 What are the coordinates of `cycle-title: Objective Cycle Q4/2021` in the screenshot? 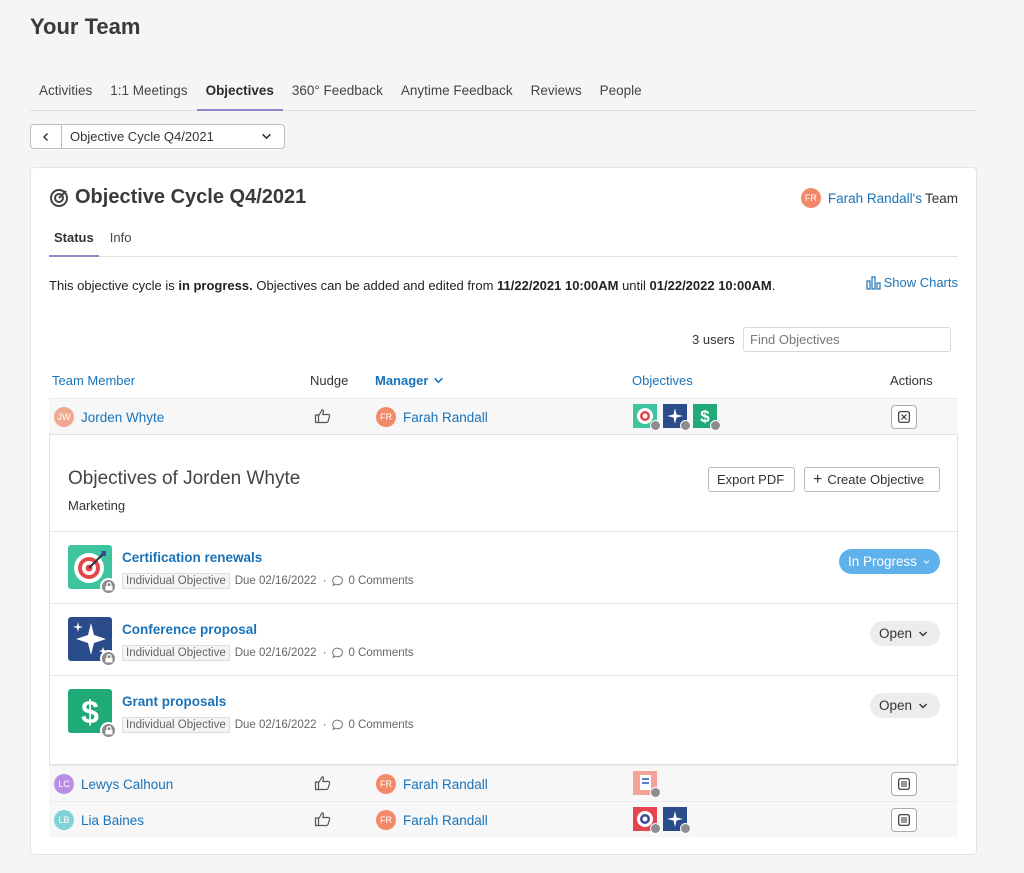 It's located at (177, 197).